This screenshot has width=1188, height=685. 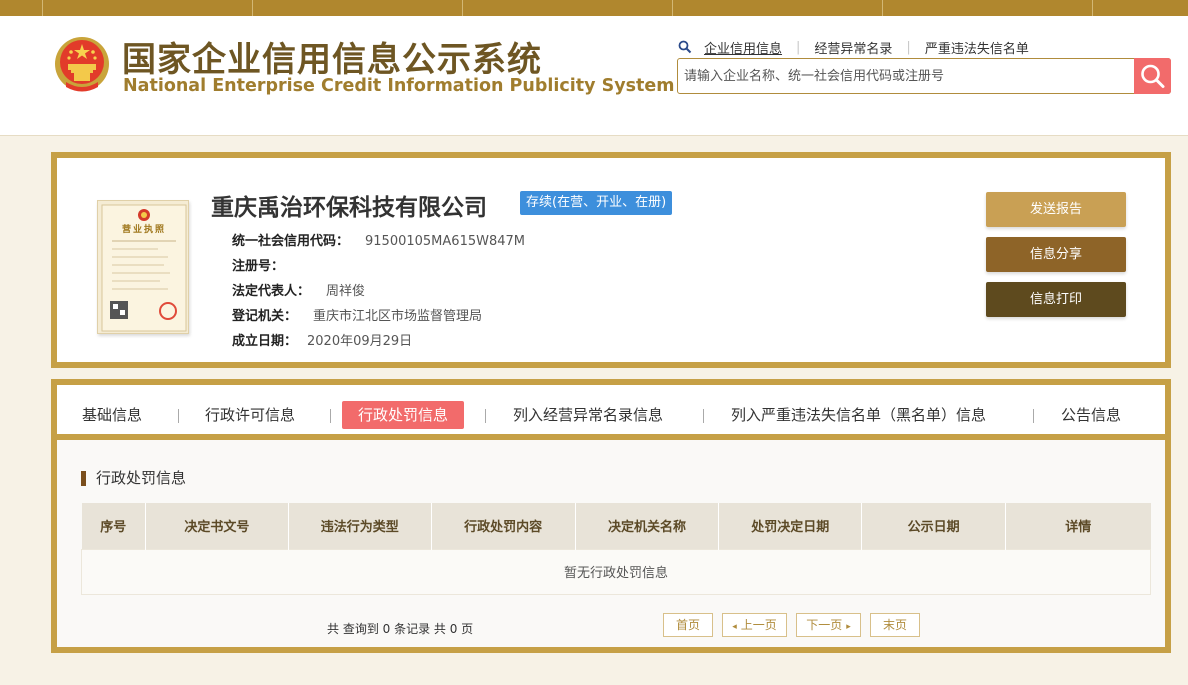 What do you see at coordinates (1056, 299) in the screenshot?
I see `print-button: 信息打印` at bounding box center [1056, 299].